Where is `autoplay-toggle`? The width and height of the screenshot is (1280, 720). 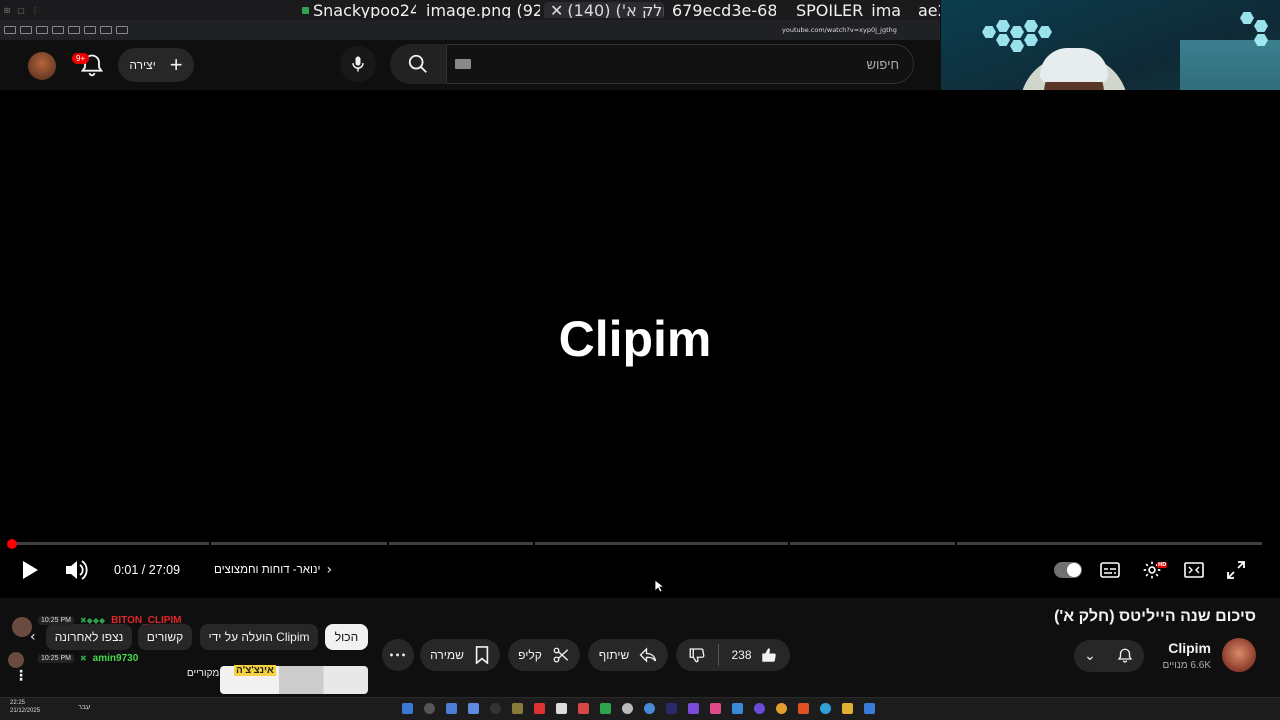 autoplay-toggle is located at coordinates (1068, 570).